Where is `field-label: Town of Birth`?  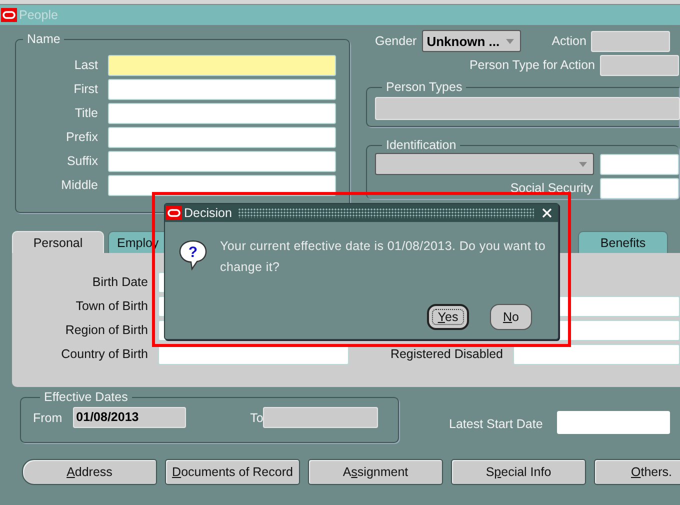
field-label: Town of Birth is located at coordinates (111, 306).